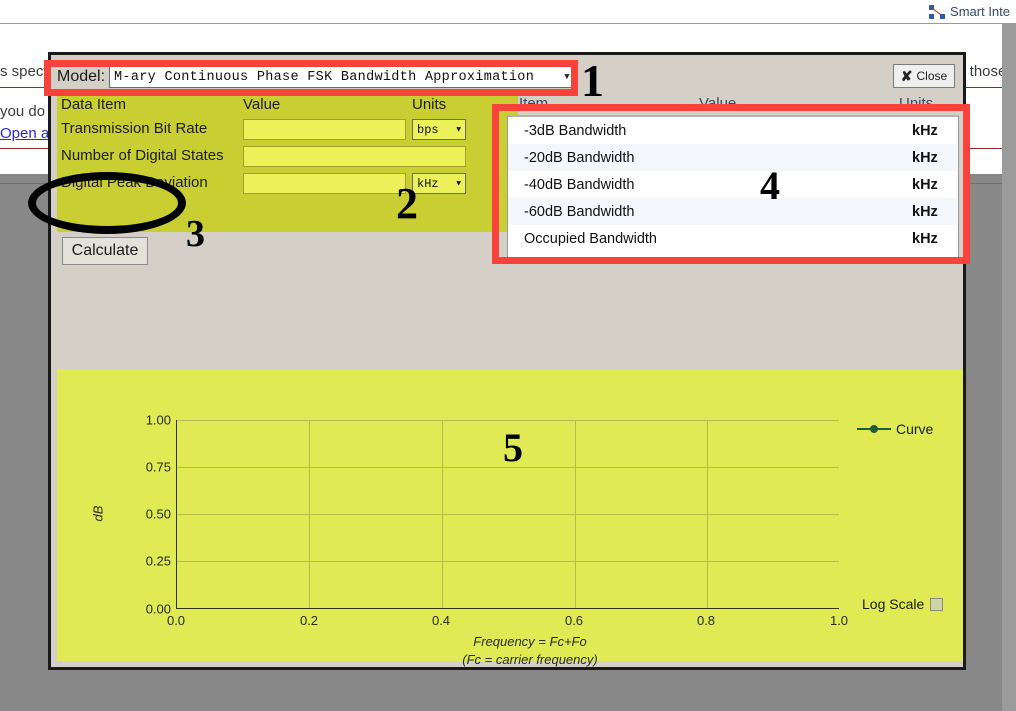 This screenshot has width=1016, height=711. Describe the element at coordinates (590, 238) in the screenshot. I see `result-item-label: Occupied Bandwidth` at that location.